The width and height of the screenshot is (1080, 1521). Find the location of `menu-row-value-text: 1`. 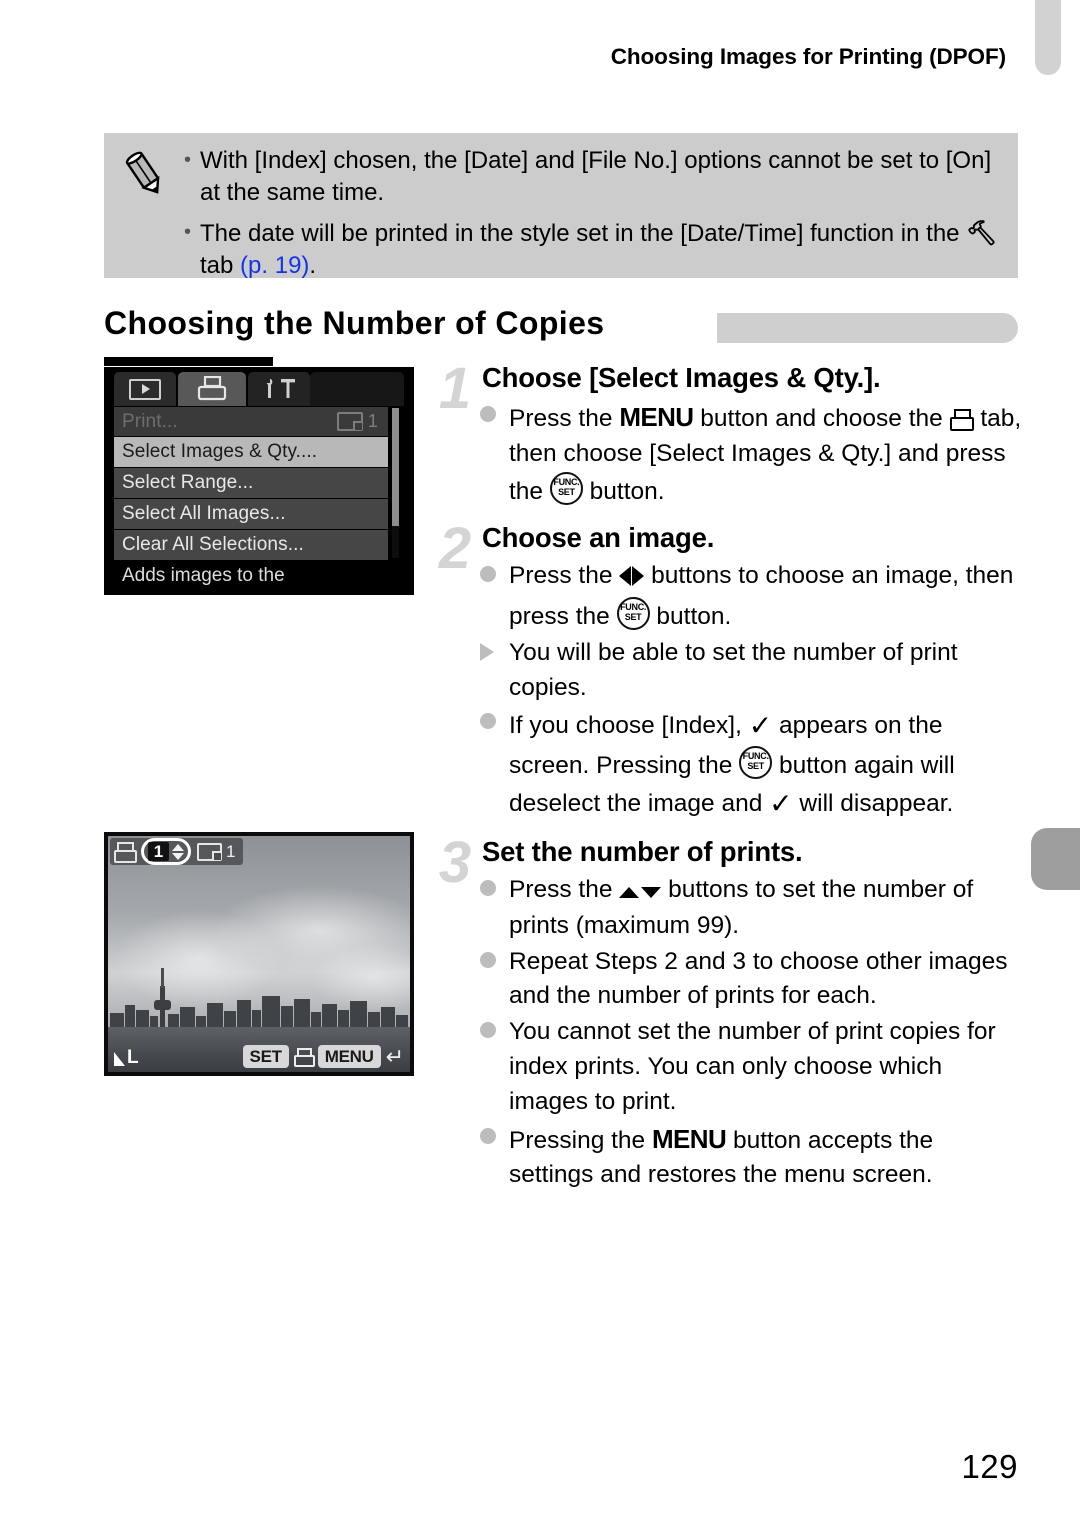

menu-row-value-text: 1 is located at coordinates (372, 421).